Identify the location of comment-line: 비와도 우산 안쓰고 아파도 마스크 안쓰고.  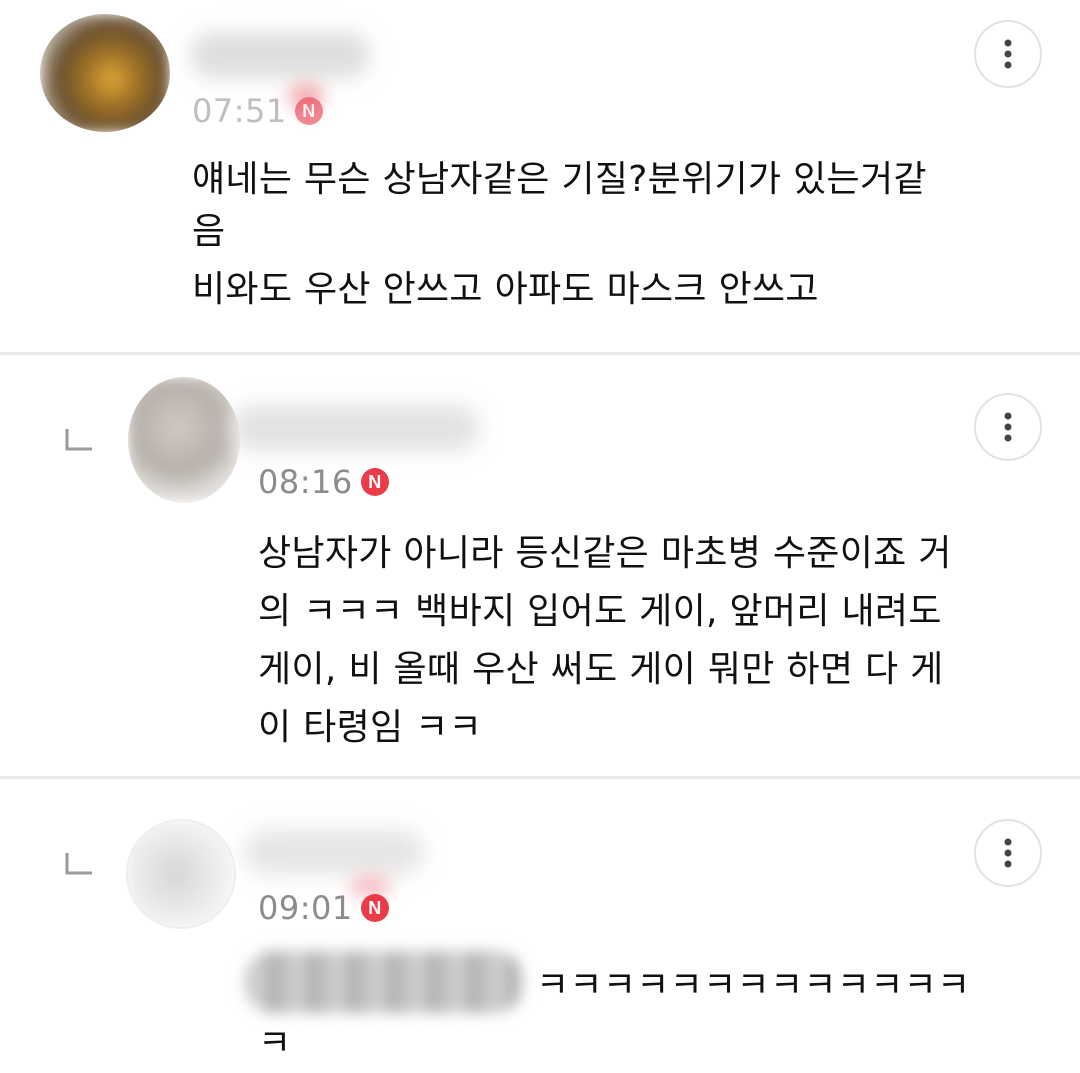
(505, 289).